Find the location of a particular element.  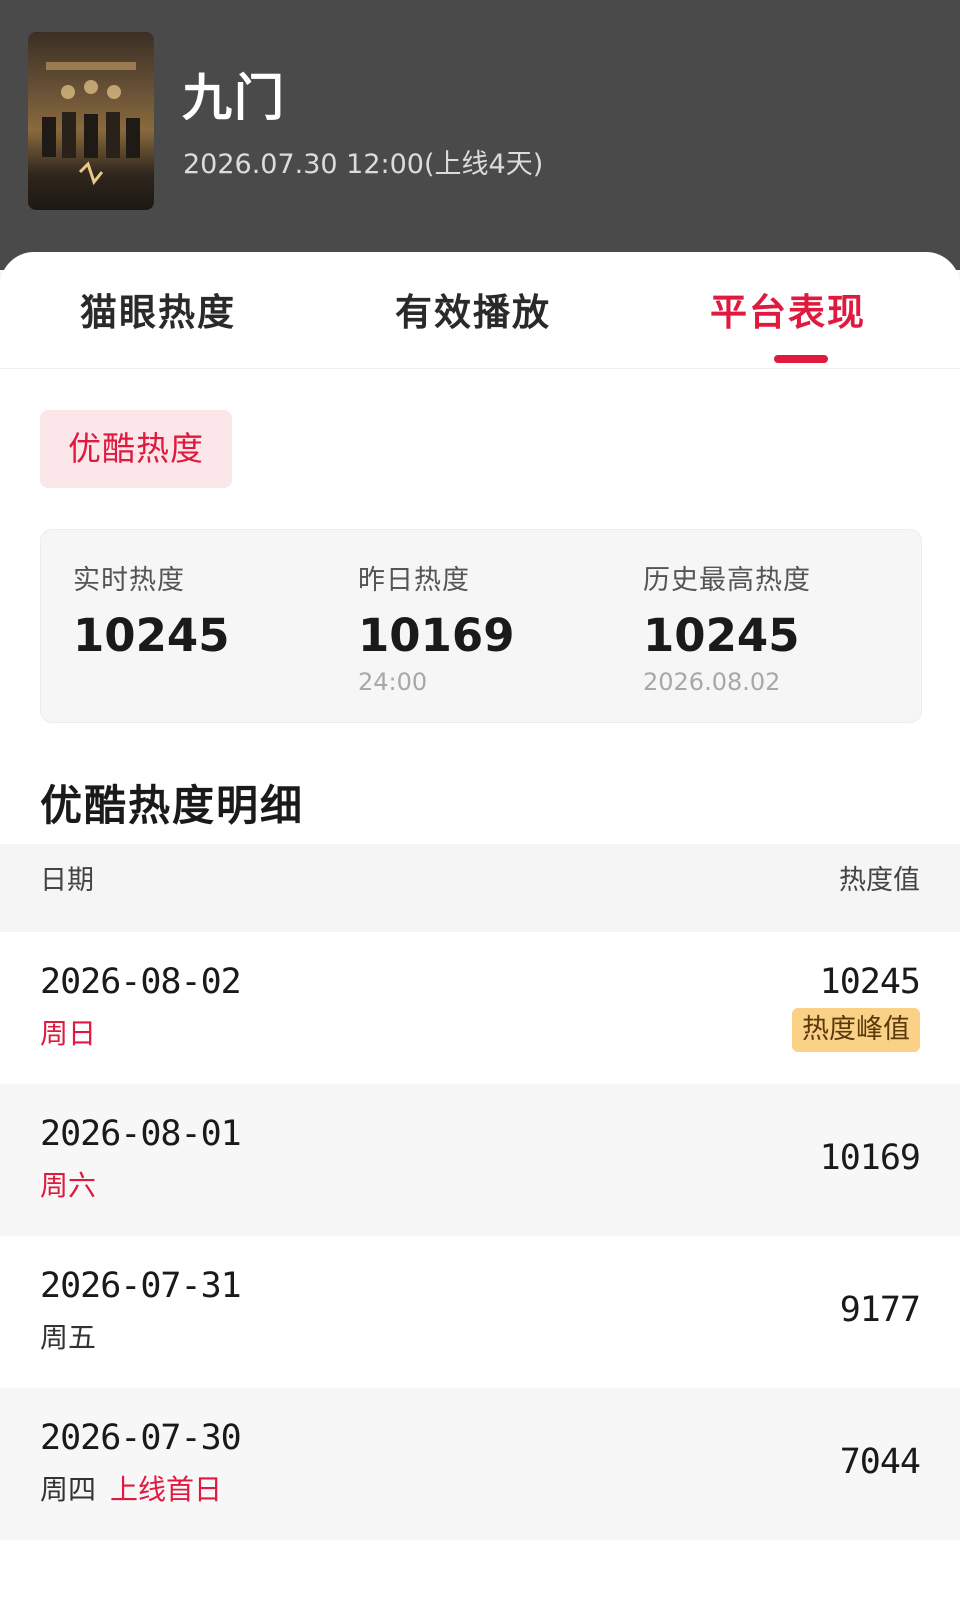

column-header-date: 日期 is located at coordinates (67, 880).